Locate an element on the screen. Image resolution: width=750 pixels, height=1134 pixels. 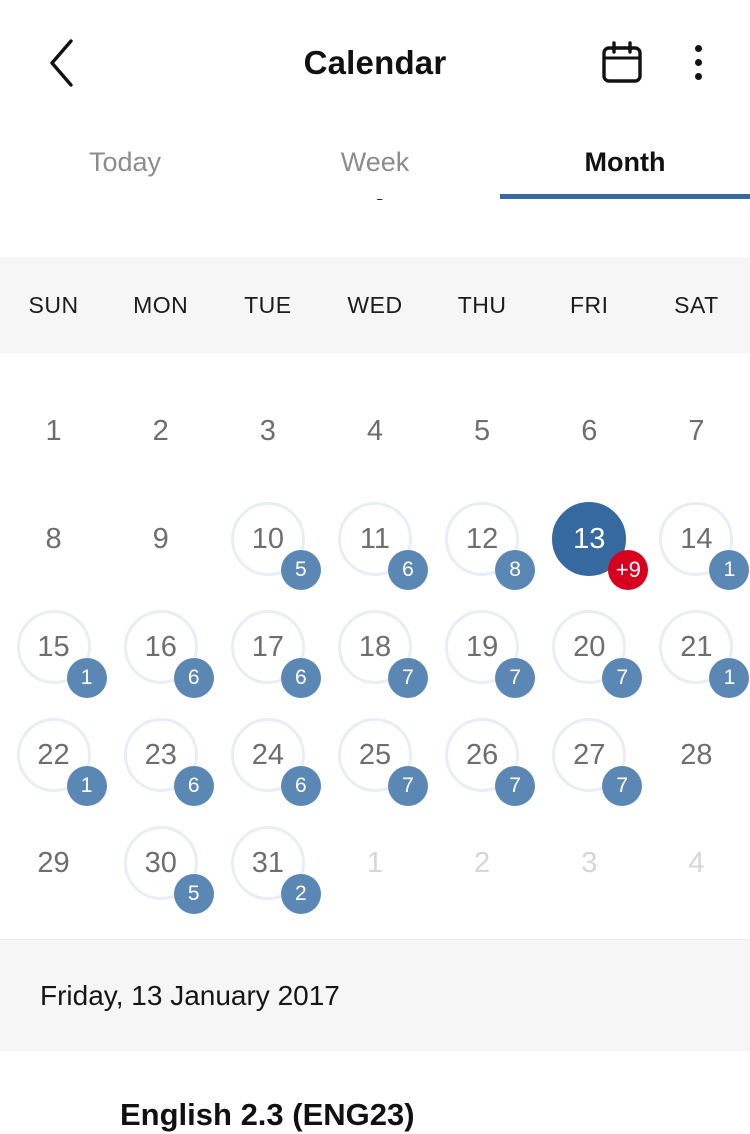
day-cell: 11 6 is located at coordinates (374, 539).